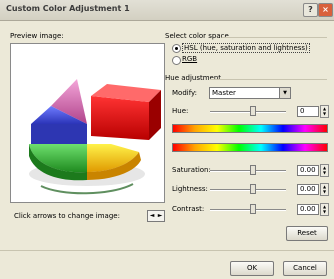  What do you see at coordinates (253, 170) in the screenshot?
I see `saturation-slider-thumb` at bounding box center [253, 170].